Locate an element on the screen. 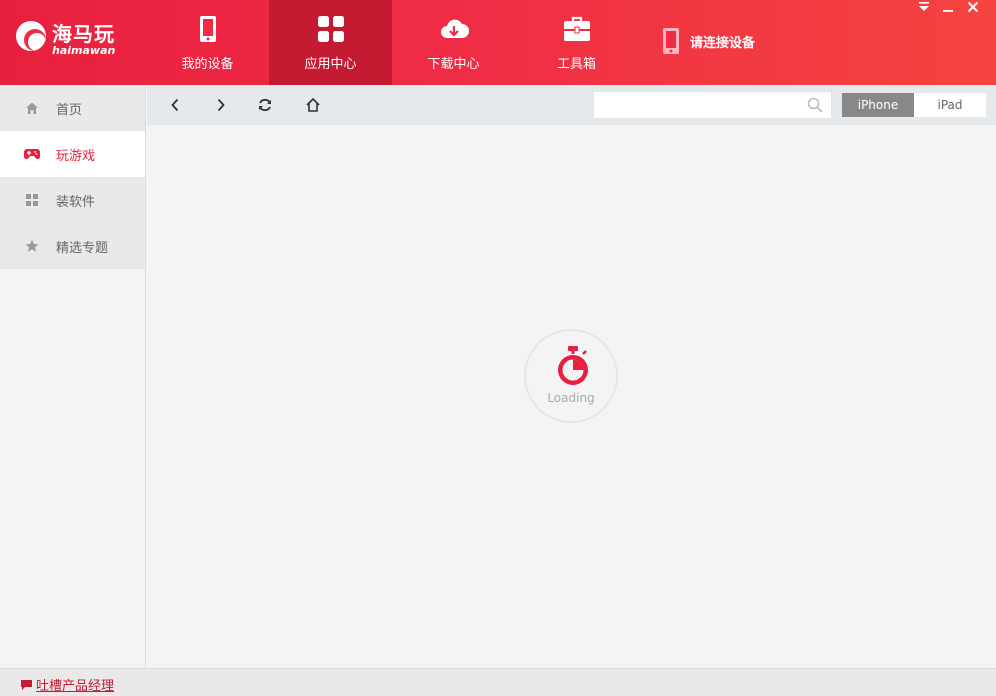 This screenshot has height=696, width=996. forward-button is located at coordinates (221, 105).